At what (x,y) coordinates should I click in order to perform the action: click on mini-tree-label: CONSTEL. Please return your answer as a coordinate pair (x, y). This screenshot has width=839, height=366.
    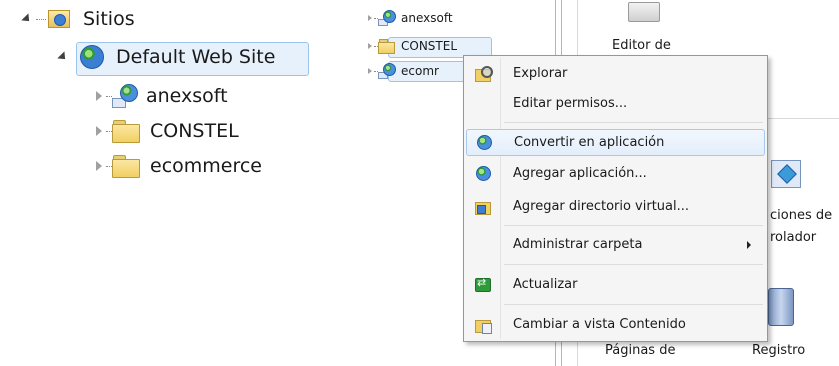
    Looking at the image, I should click on (429, 46).